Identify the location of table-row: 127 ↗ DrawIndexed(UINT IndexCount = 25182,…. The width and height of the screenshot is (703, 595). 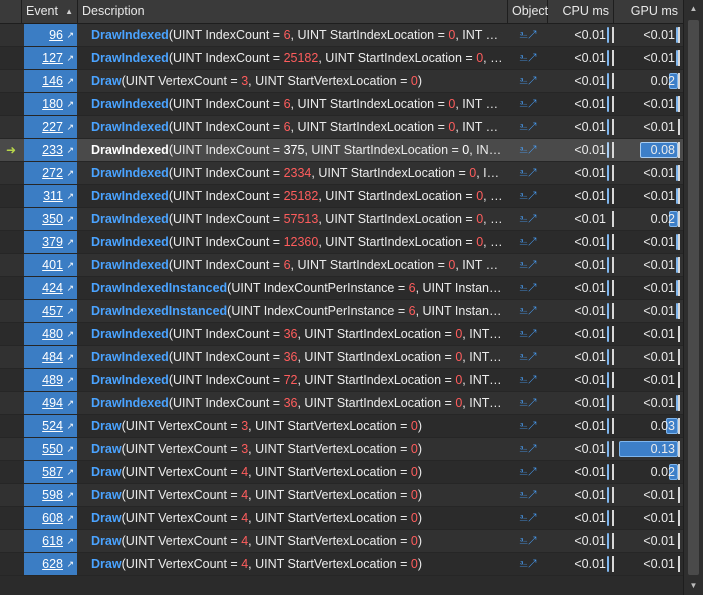
(341, 58).